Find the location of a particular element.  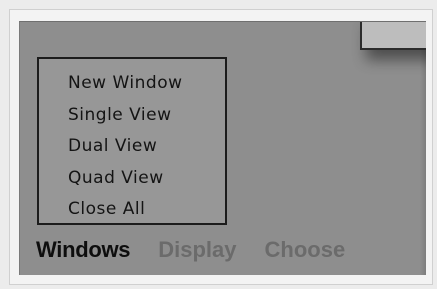

menu-bar: Windows Display Choose is located at coordinates (204, 250).